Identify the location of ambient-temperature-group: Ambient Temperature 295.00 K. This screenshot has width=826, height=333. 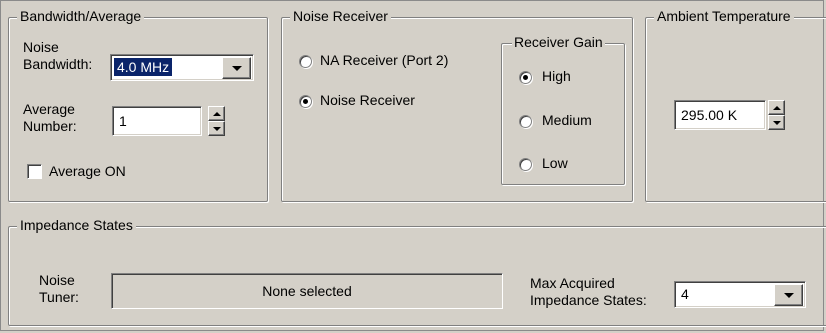
(735, 105).